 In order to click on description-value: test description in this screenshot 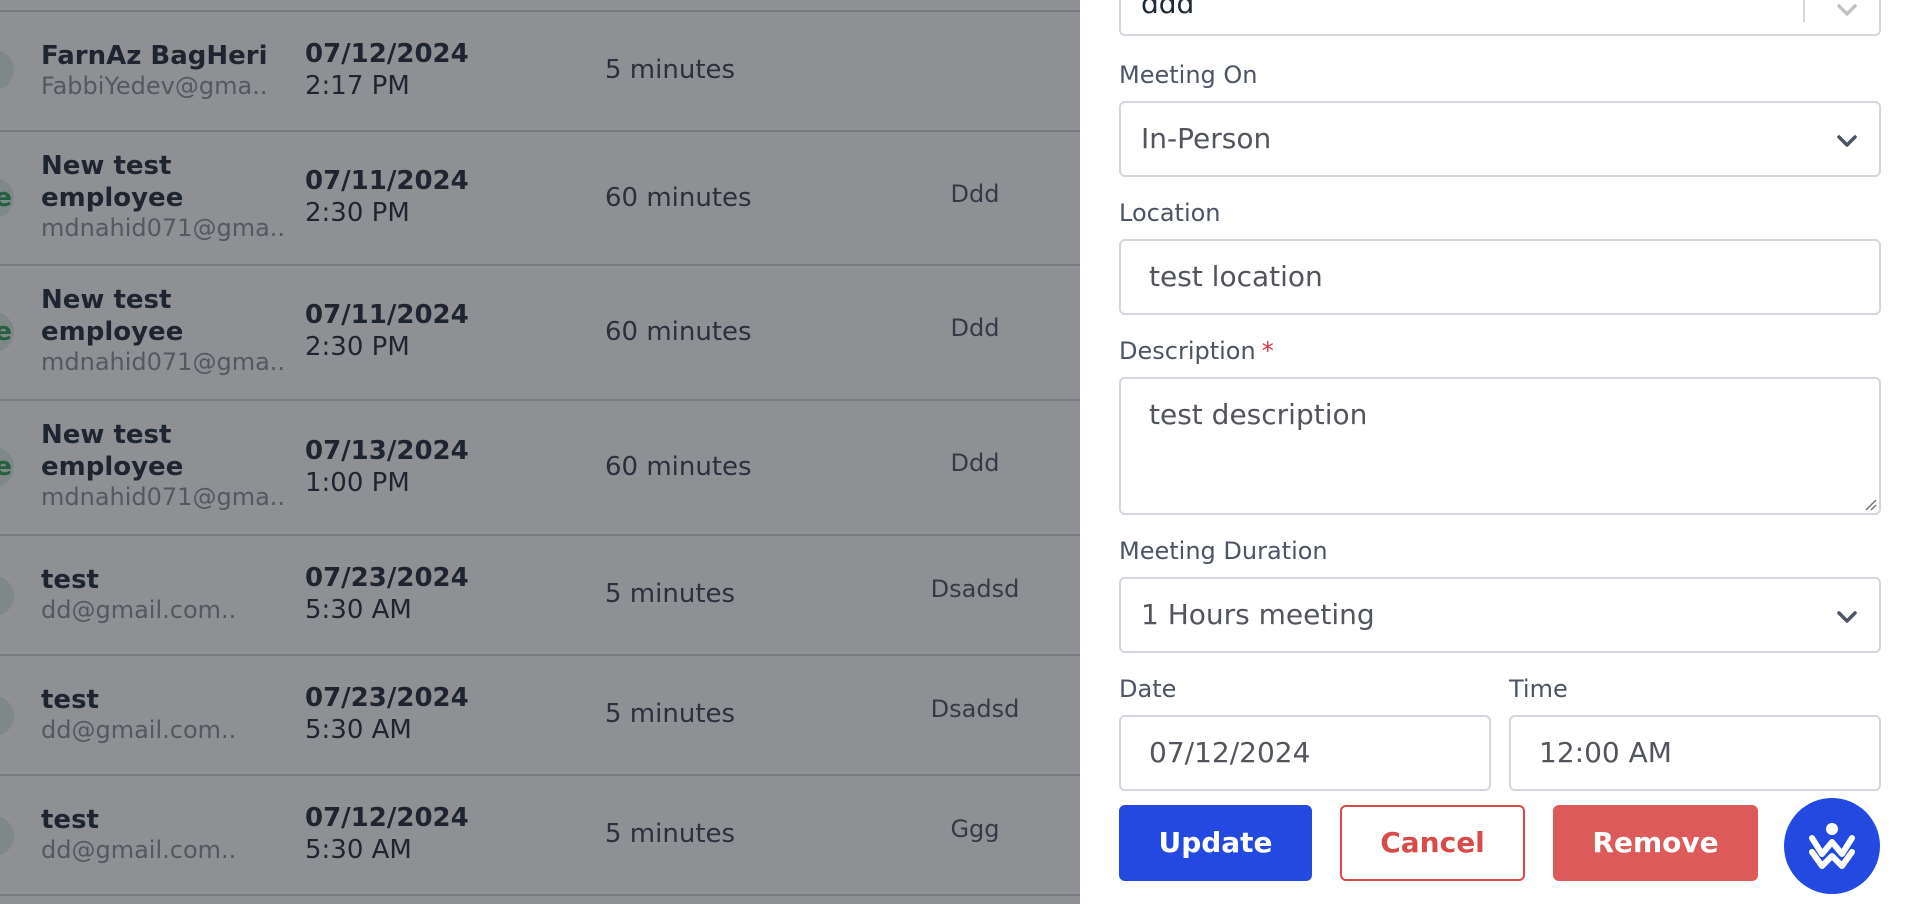, I will do `click(1258, 414)`.